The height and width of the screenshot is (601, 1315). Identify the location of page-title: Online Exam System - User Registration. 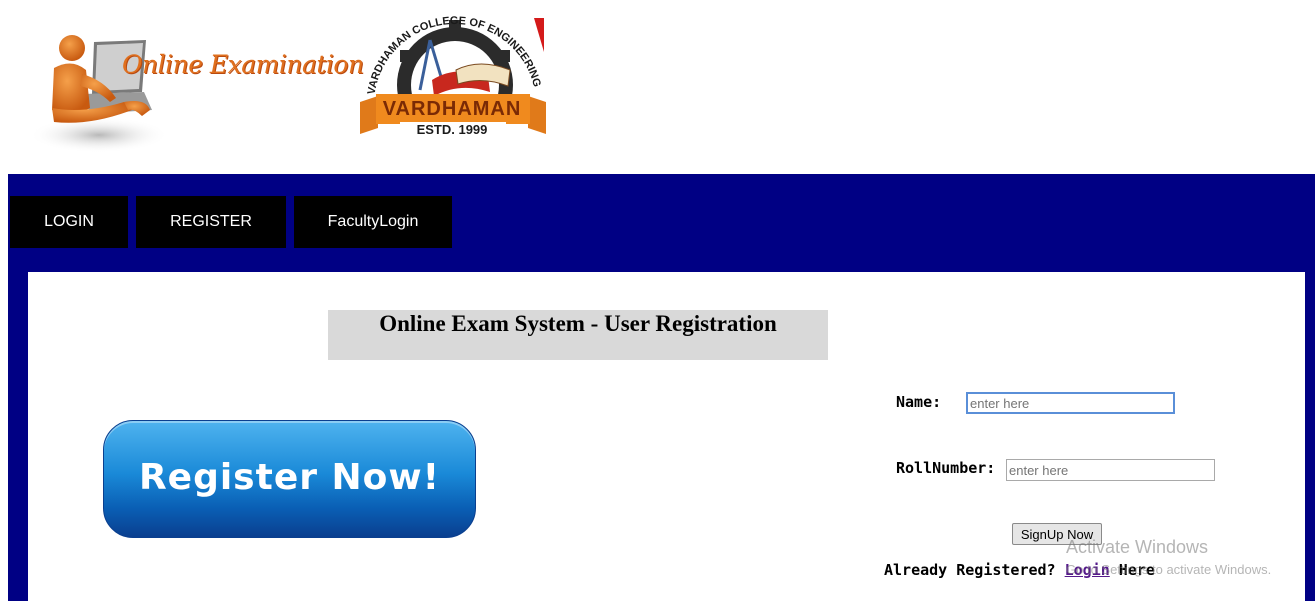
(578, 335).